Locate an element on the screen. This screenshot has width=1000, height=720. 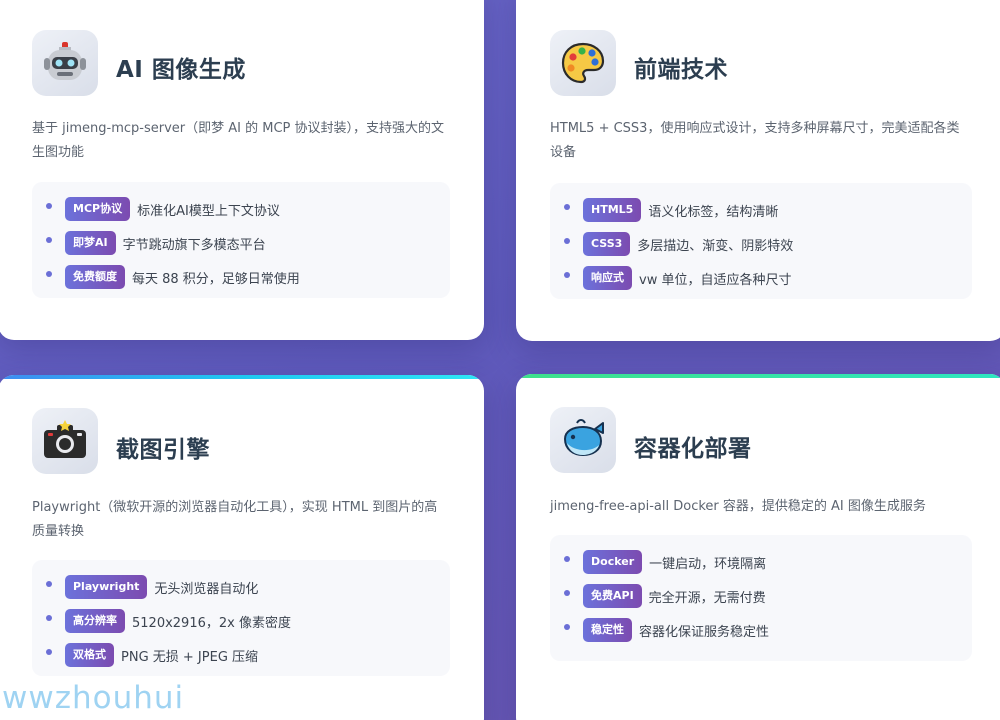
feature-text: 多层描边、渐变、阴影特效 is located at coordinates (715, 246).